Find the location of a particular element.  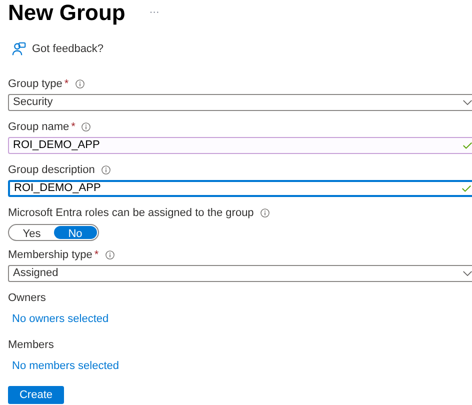

field-label: Members is located at coordinates (31, 345).